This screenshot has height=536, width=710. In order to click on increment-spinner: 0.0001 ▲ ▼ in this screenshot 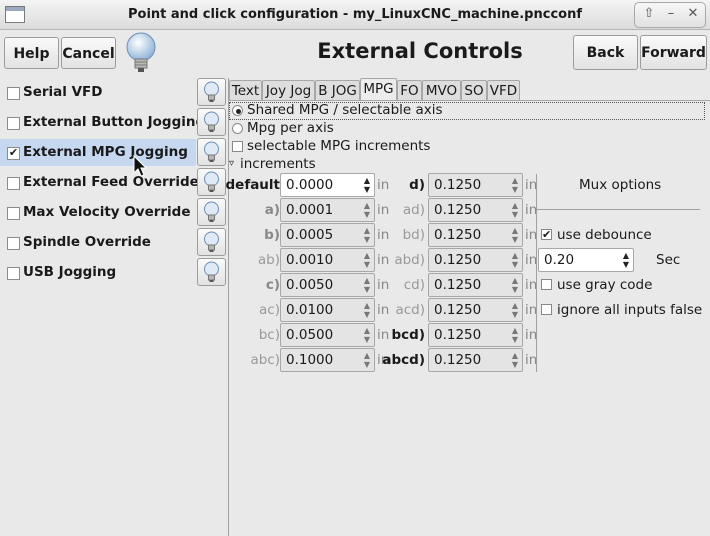, I will do `click(327, 210)`.